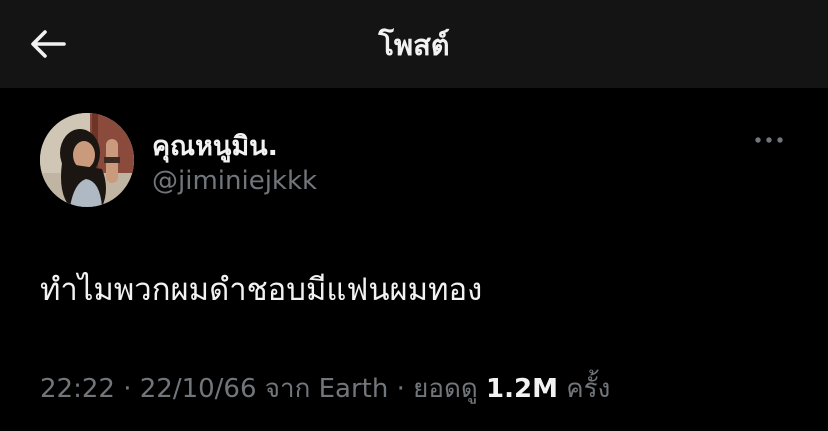 The height and width of the screenshot is (431, 828). Describe the element at coordinates (234, 181) in the screenshot. I see `author-handle: @jiminiejkkk` at that location.